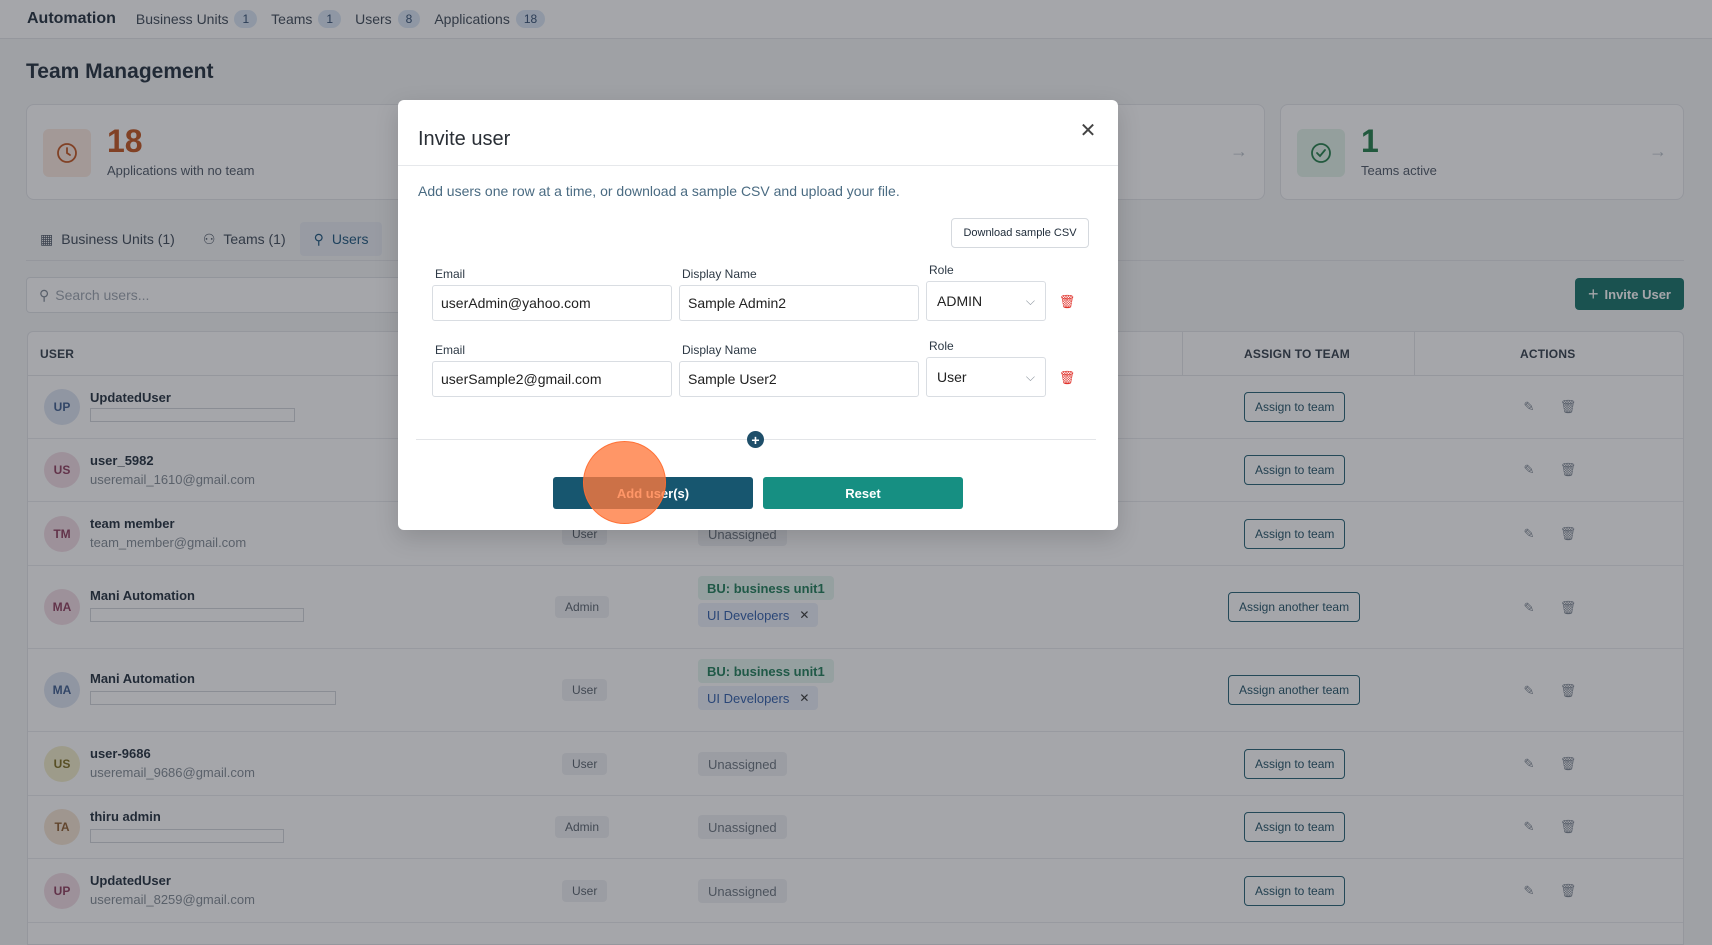 The height and width of the screenshot is (945, 1712). I want to click on role-select: User ⌵, so click(986, 377).